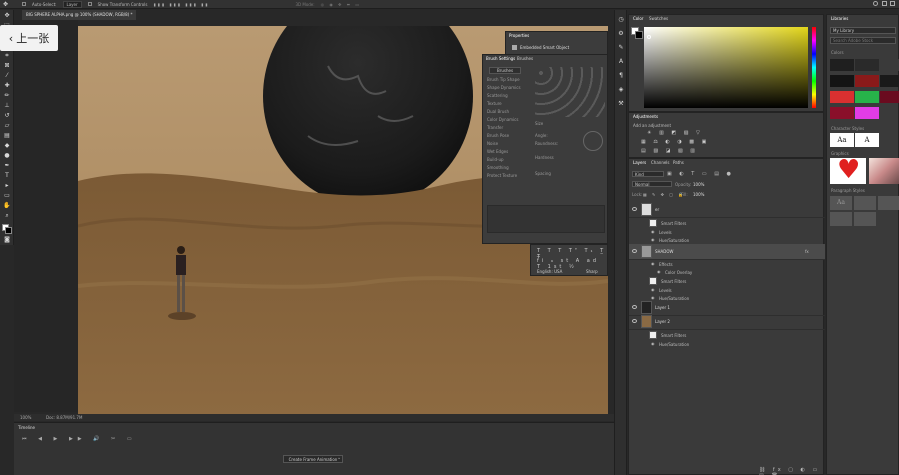 The width and height of the screenshot is (899, 475). Describe the element at coordinates (675, 142) in the screenshot. I see `adjustment-icons-row-2: ▦ ⚖ ◐ ◑ ▩ ▣` at that location.